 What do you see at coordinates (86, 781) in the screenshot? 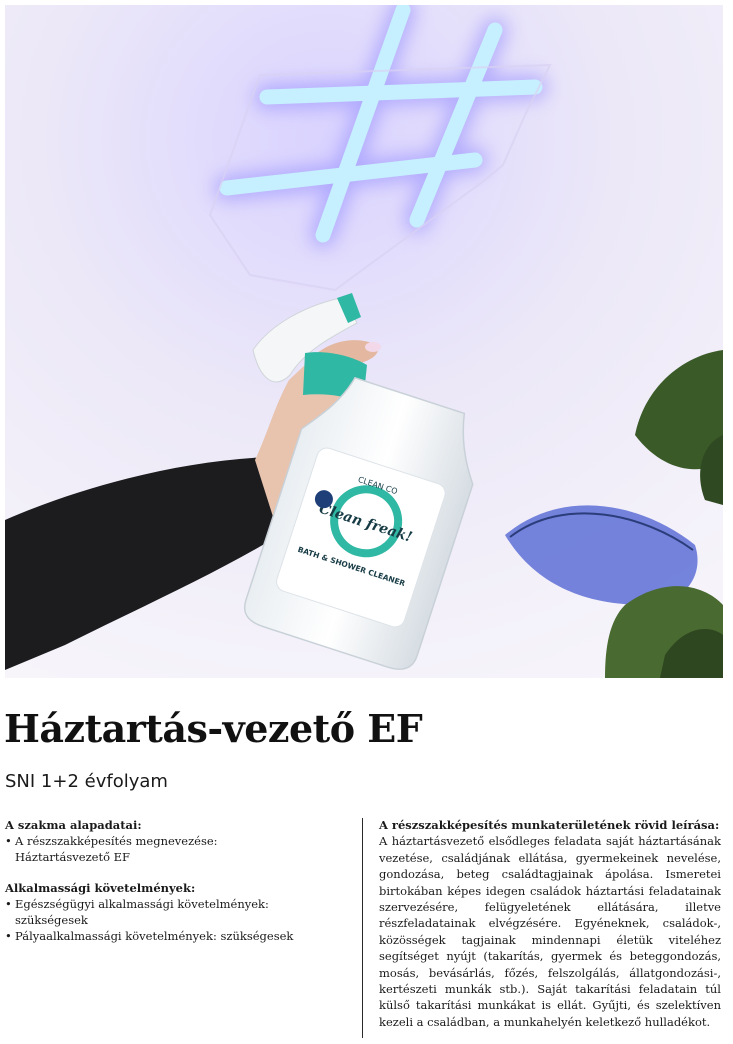
I see `page-subtitle: SNI 1+2 évfolyam` at bounding box center [86, 781].